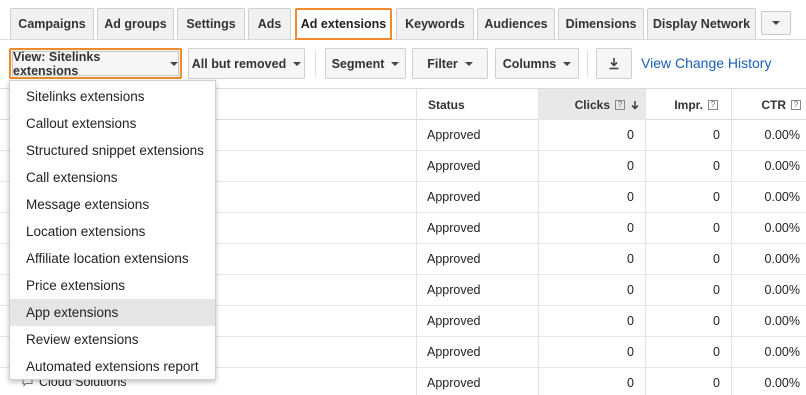  I want to click on segment-button: Segment, so click(365, 63).